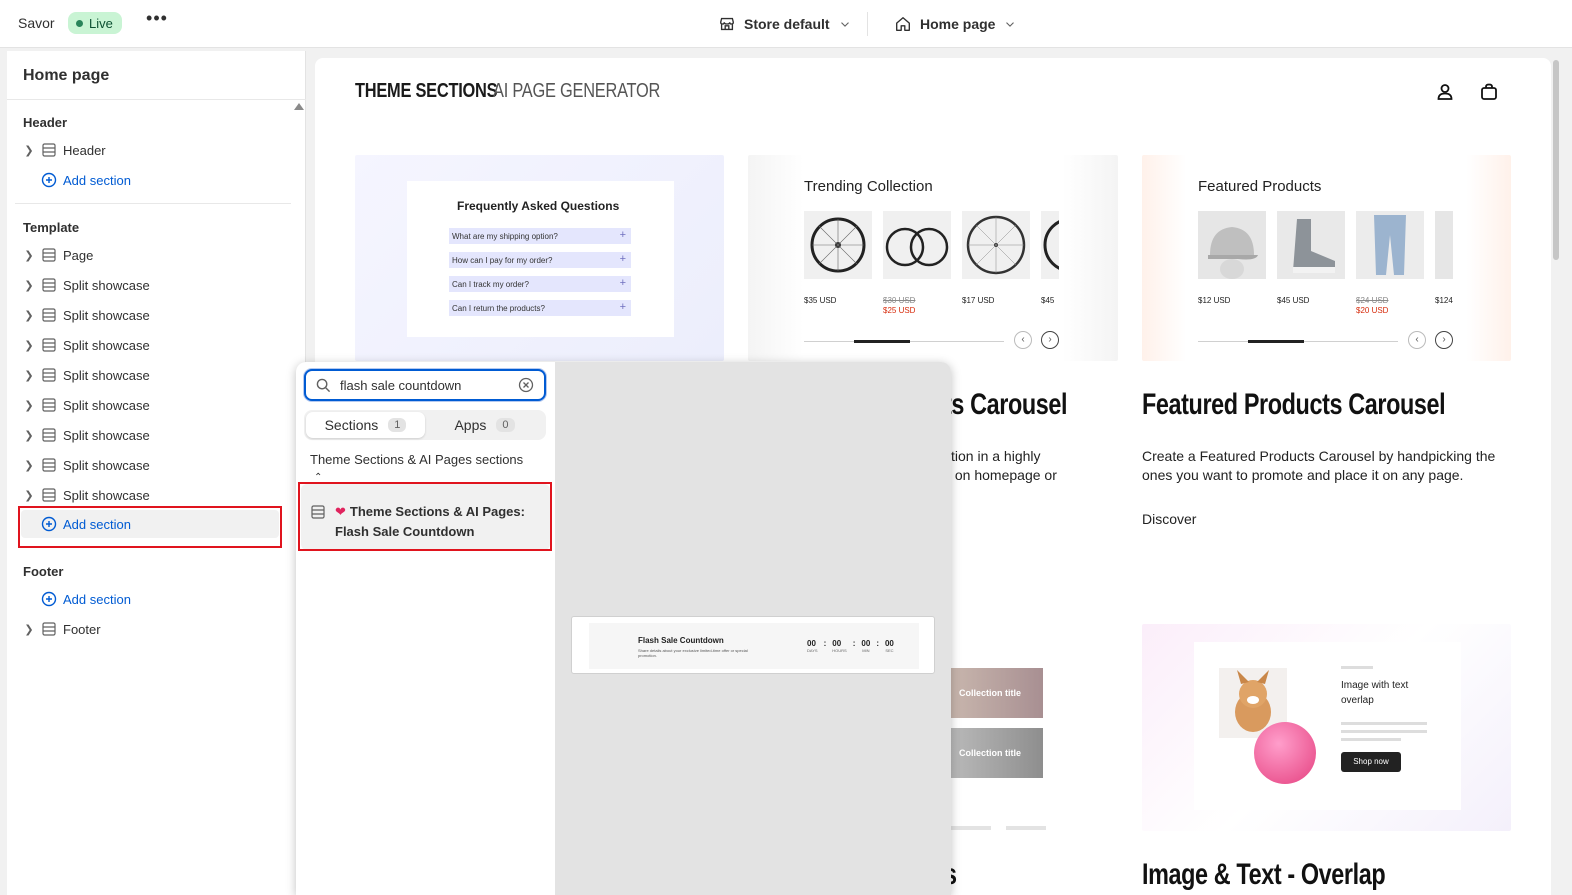 The height and width of the screenshot is (895, 1572). I want to click on tab-label: Apps, so click(470, 425).